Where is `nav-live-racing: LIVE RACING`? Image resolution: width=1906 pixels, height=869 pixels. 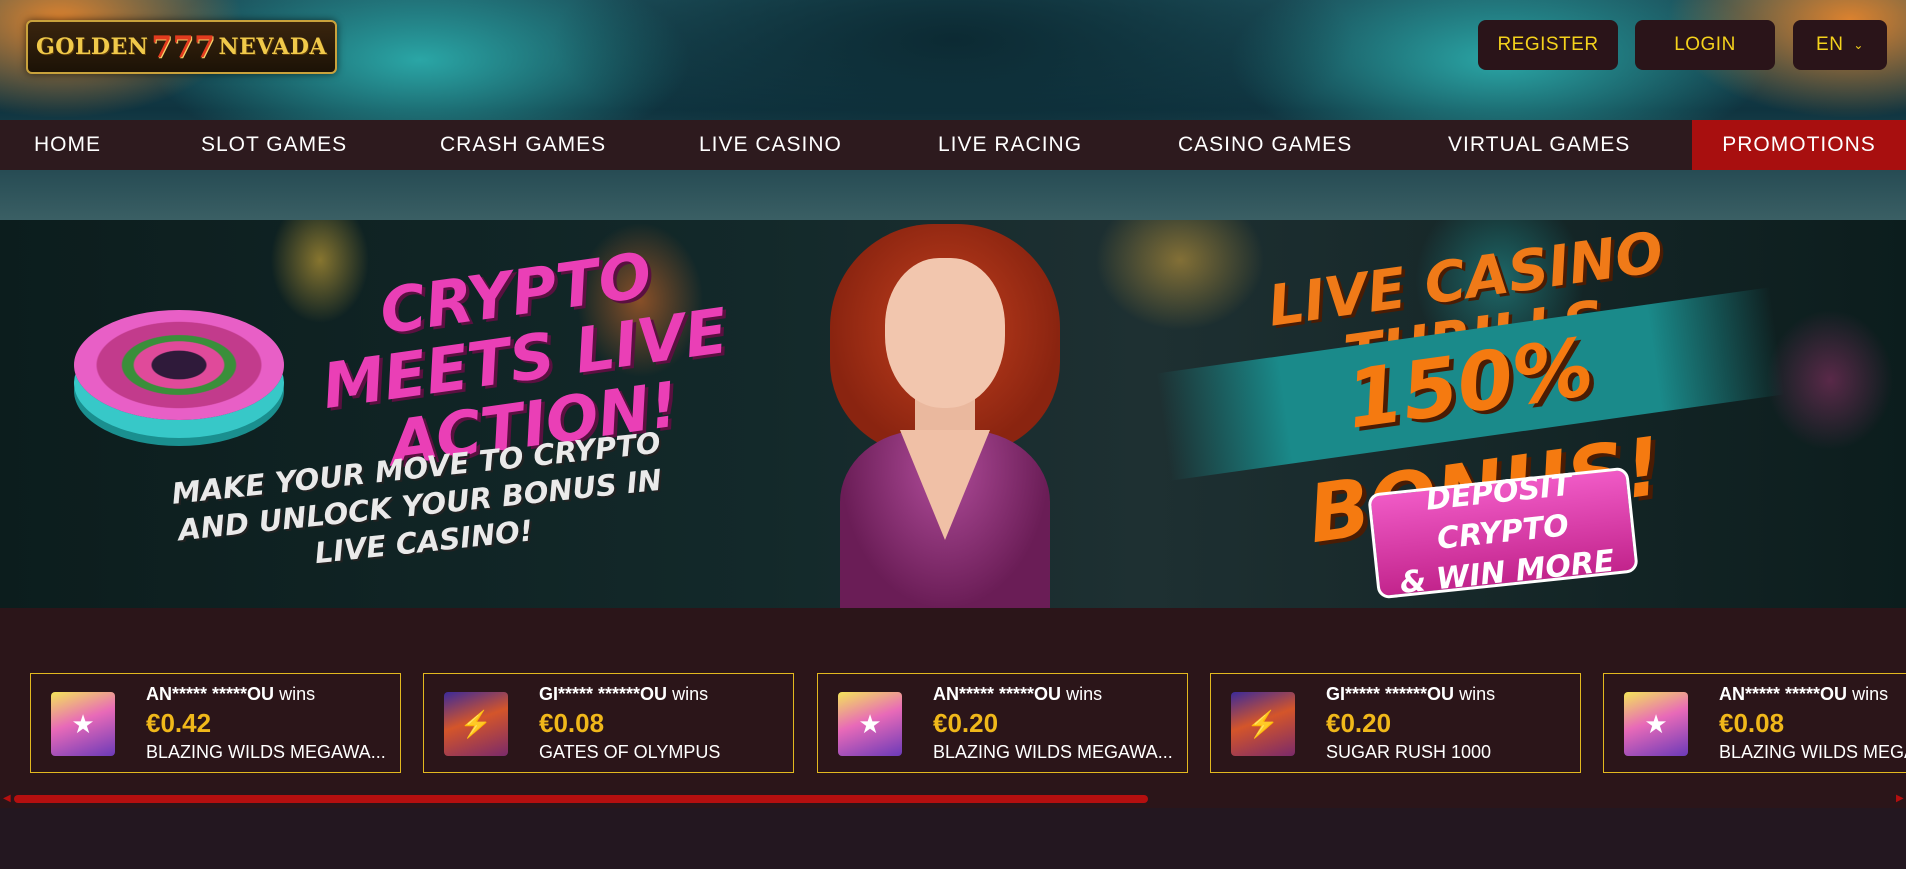
nav-live-racing: LIVE RACING is located at coordinates (1010, 145).